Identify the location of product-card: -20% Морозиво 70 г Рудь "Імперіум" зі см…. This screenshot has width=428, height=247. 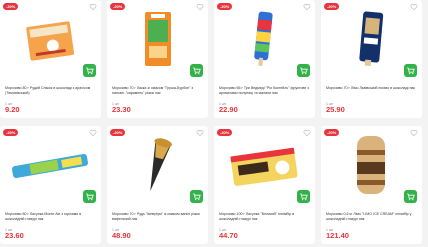
(157, 185).